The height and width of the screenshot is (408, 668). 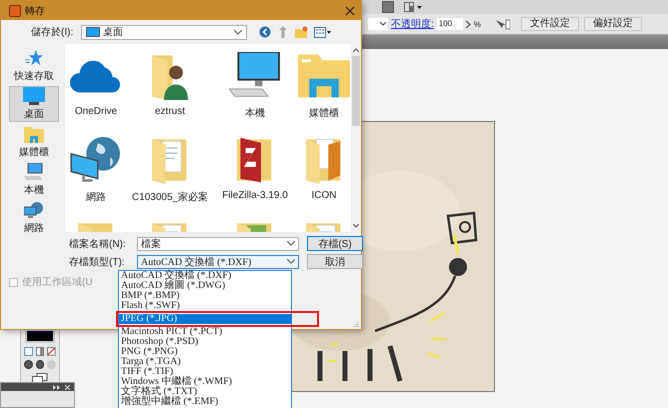 What do you see at coordinates (413, 7) in the screenshot?
I see `layout-icon` at bounding box center [413, 7].